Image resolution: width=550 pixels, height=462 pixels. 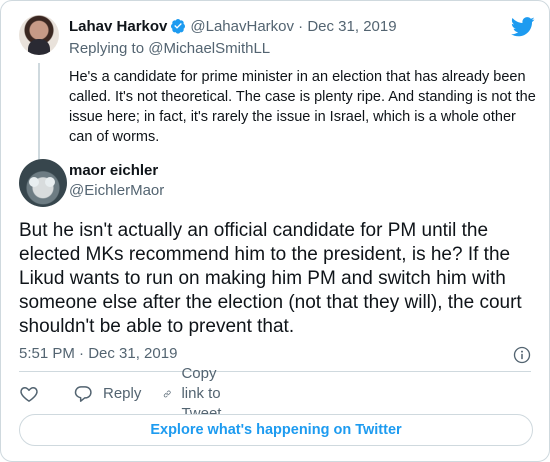 What do you see at coordinates (351, 26) in the screenshot?
I see `tweet-date-link: Dec 31, 2019` at bounding box center [351, 26].